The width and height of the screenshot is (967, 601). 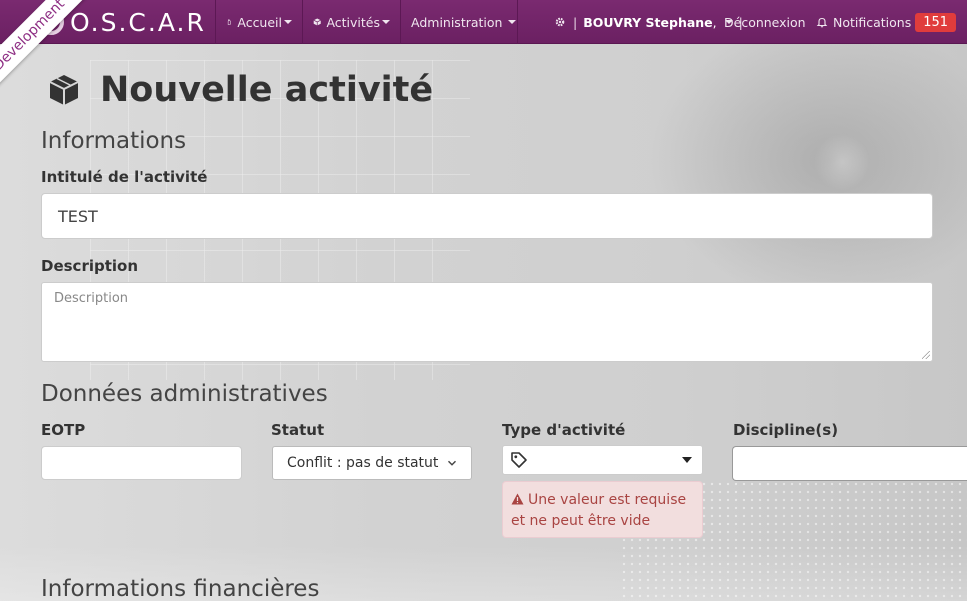 I want to click on nav-menu-accueil: Accueil, so click(x=259, y=22).